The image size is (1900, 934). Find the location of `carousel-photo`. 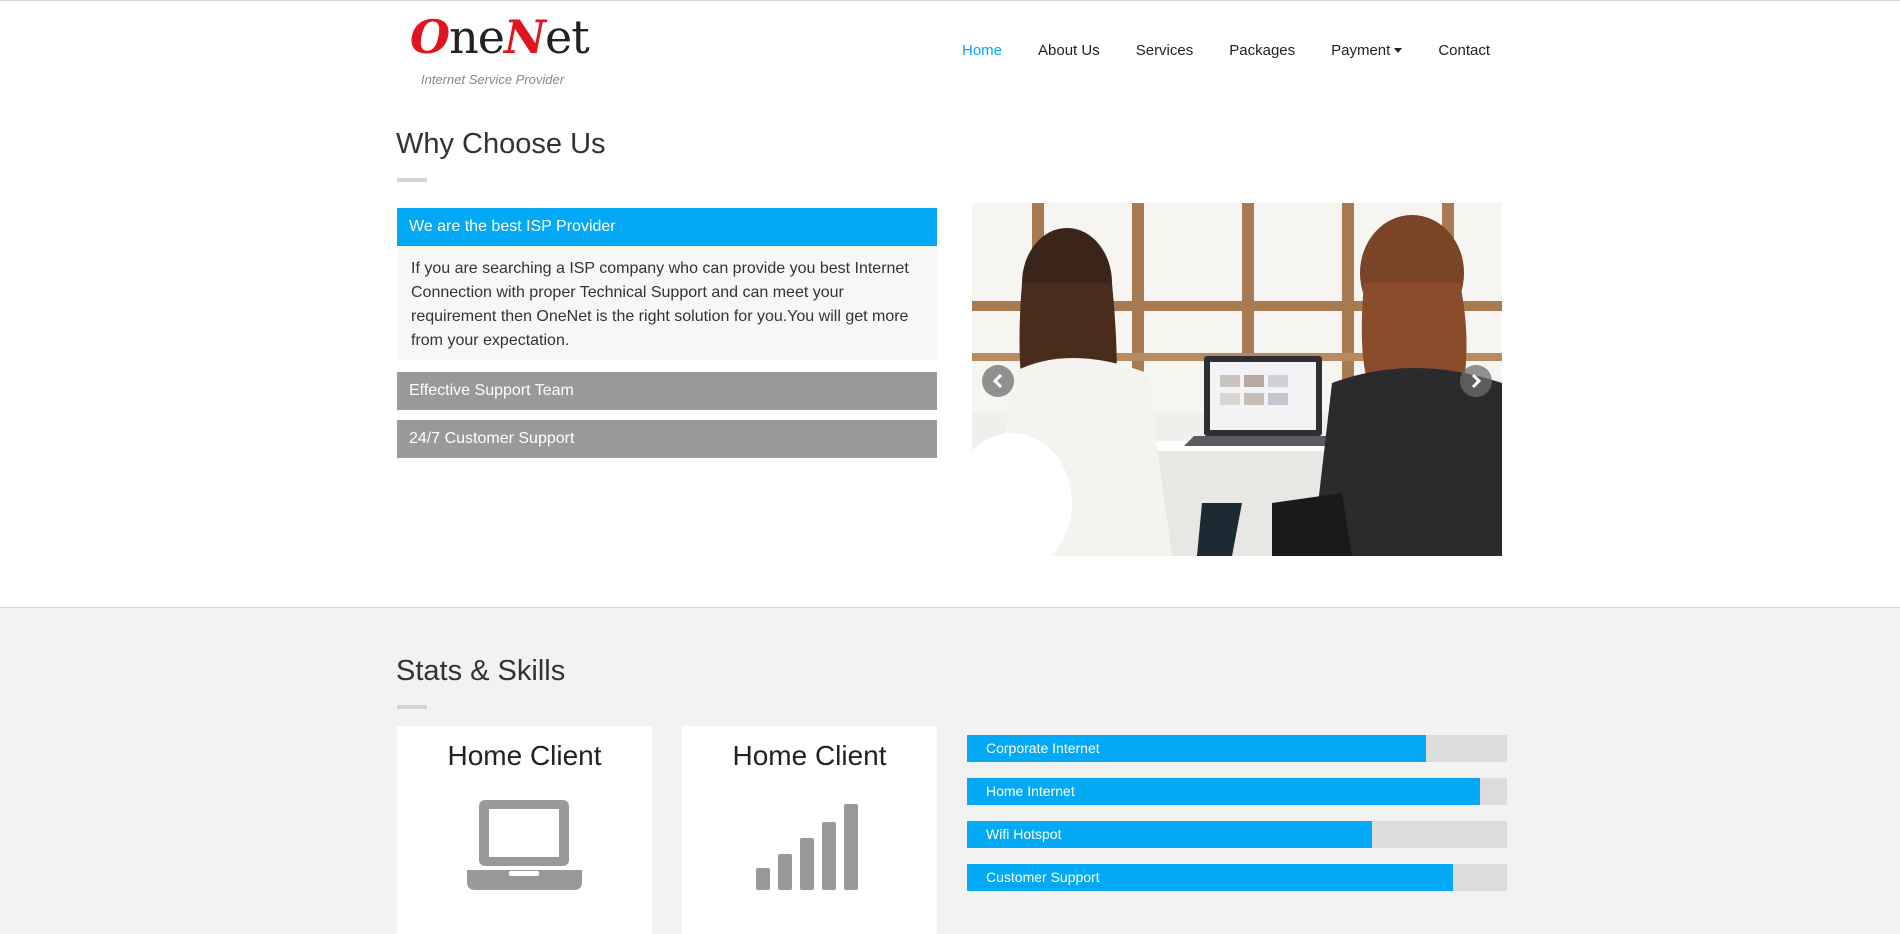

carousel-photo is located at coordinates (1237, 379).